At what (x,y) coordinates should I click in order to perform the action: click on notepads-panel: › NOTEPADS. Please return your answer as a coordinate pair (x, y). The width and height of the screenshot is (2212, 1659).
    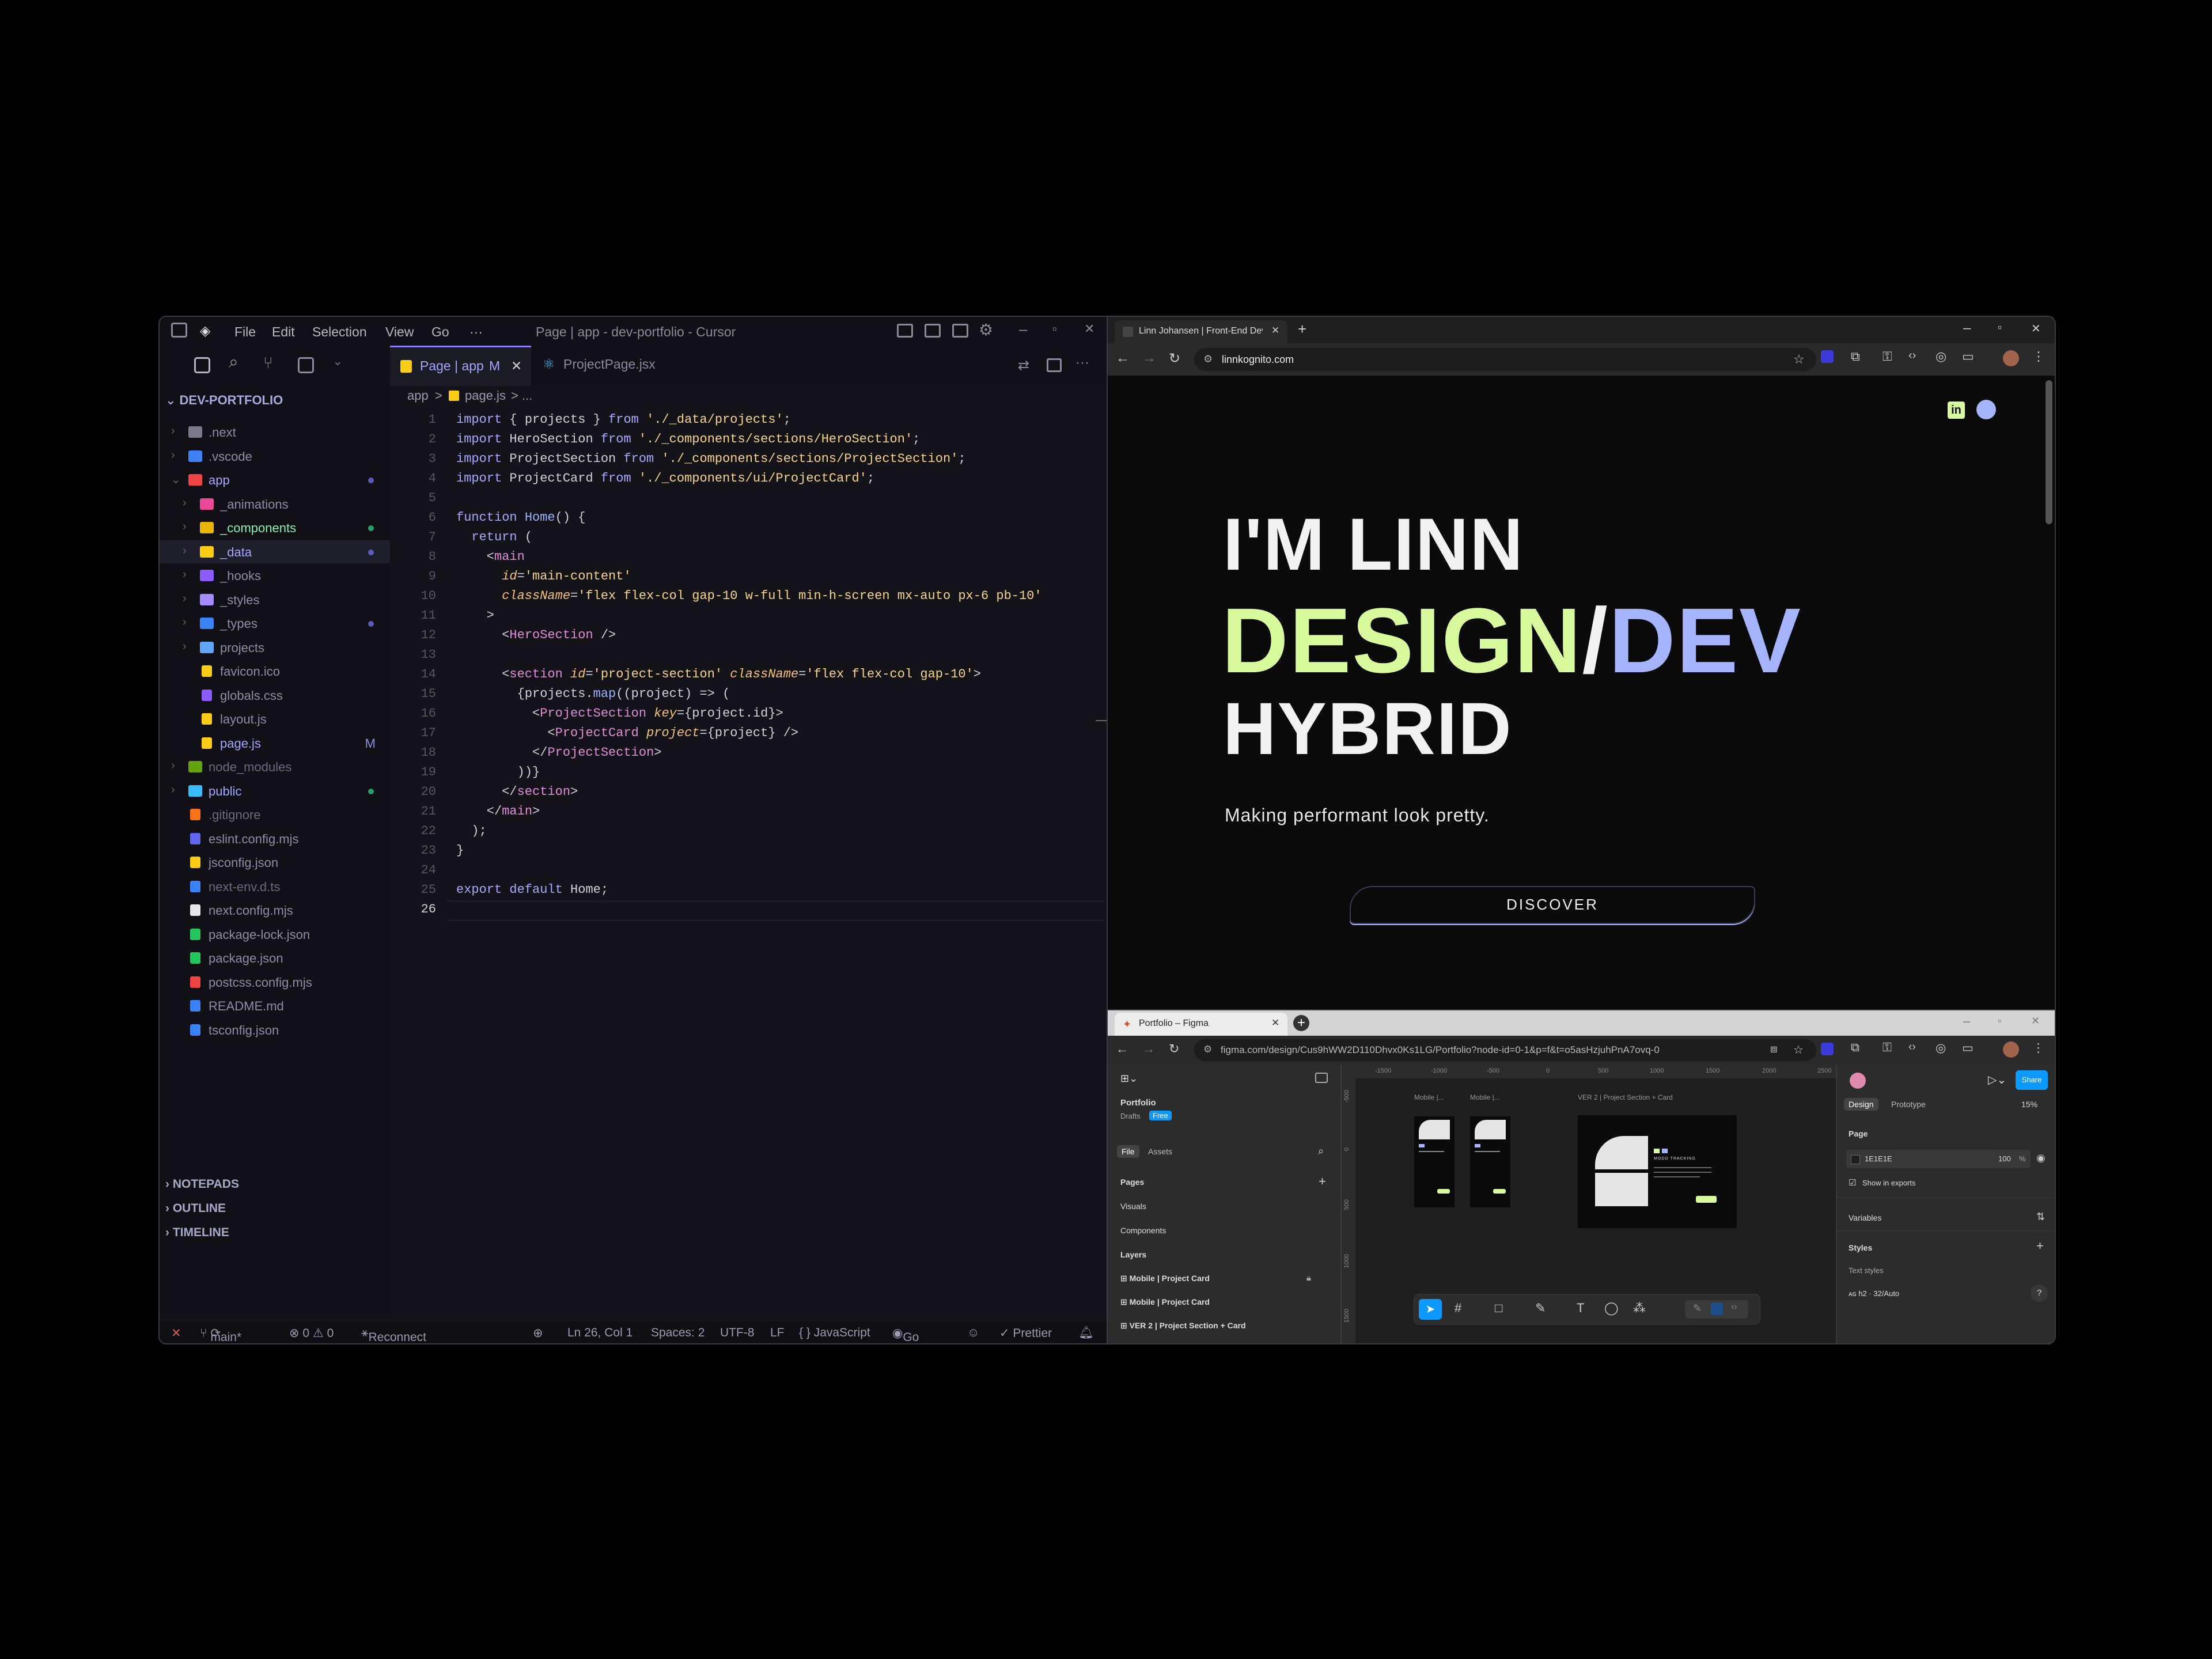
    Looking at the image, I should click on (202, 1184).